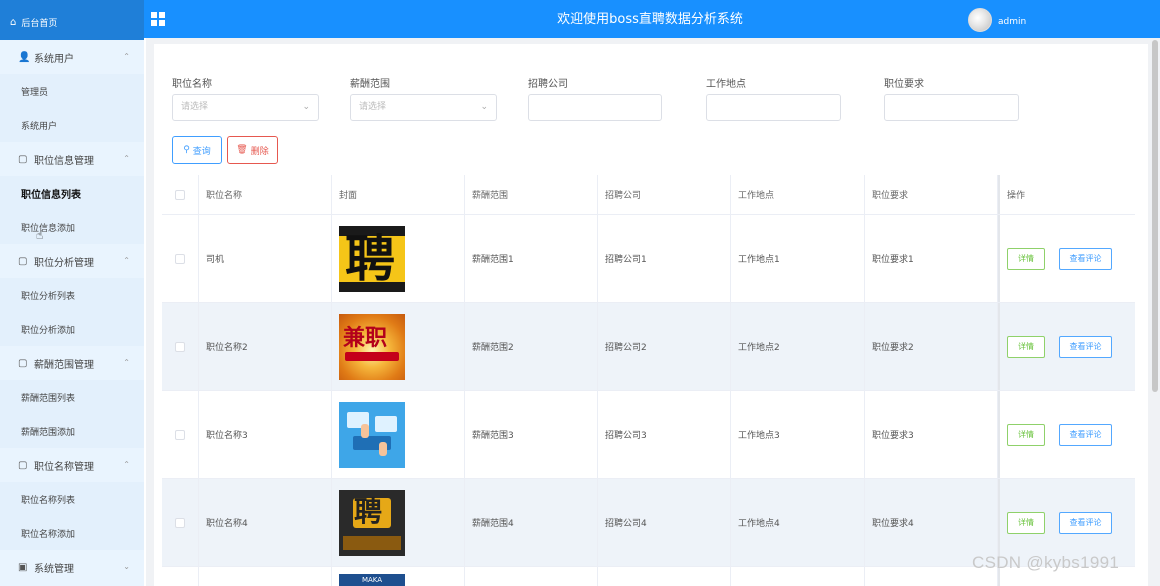 The width and height of the screenshot is (1160, 586). What do you see at coordinates (531, 346) in the screenshot?
I see `cell-salary: 薪酬范围2` at bounding box center [531, 346].